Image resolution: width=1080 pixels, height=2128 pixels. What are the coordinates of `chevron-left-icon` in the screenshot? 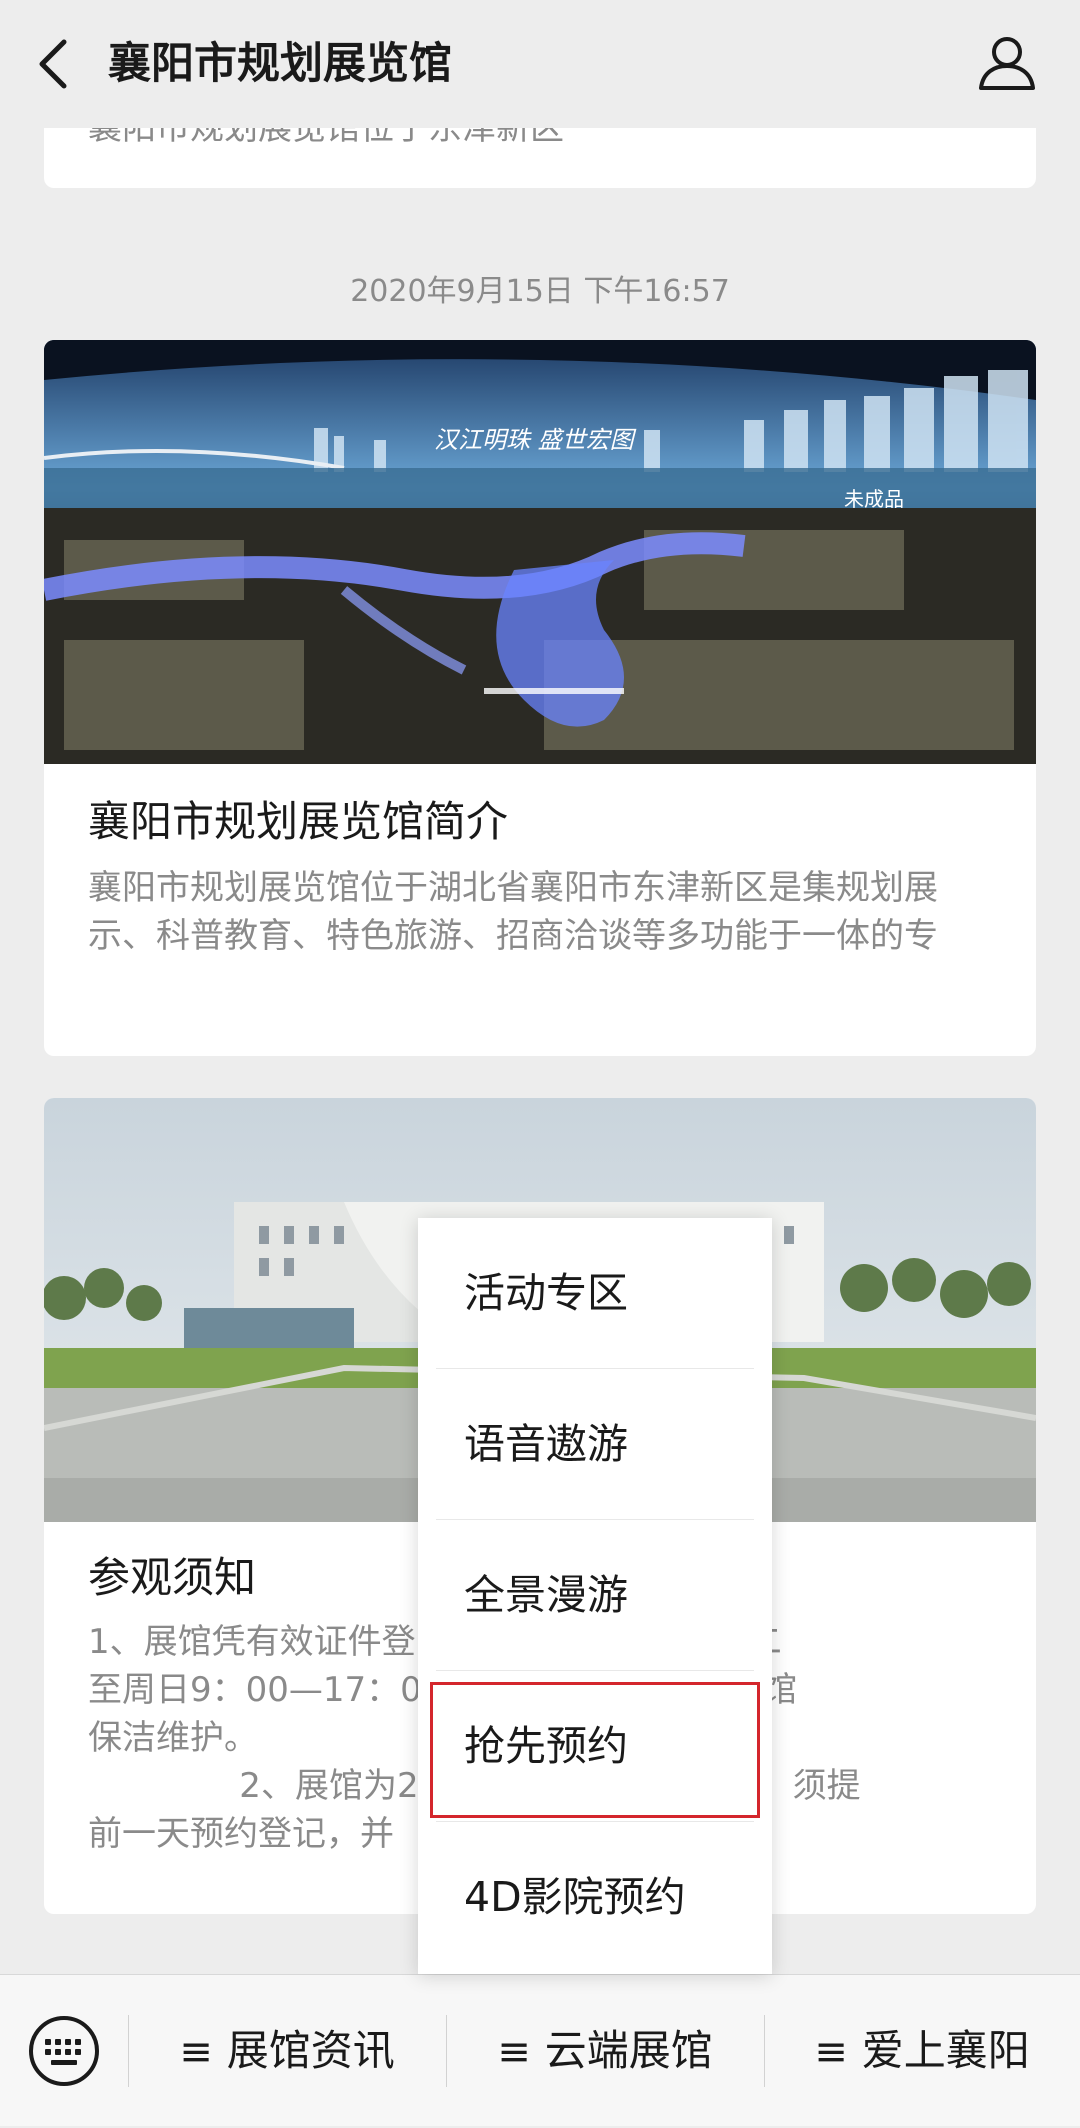 It's located at (54, 64).